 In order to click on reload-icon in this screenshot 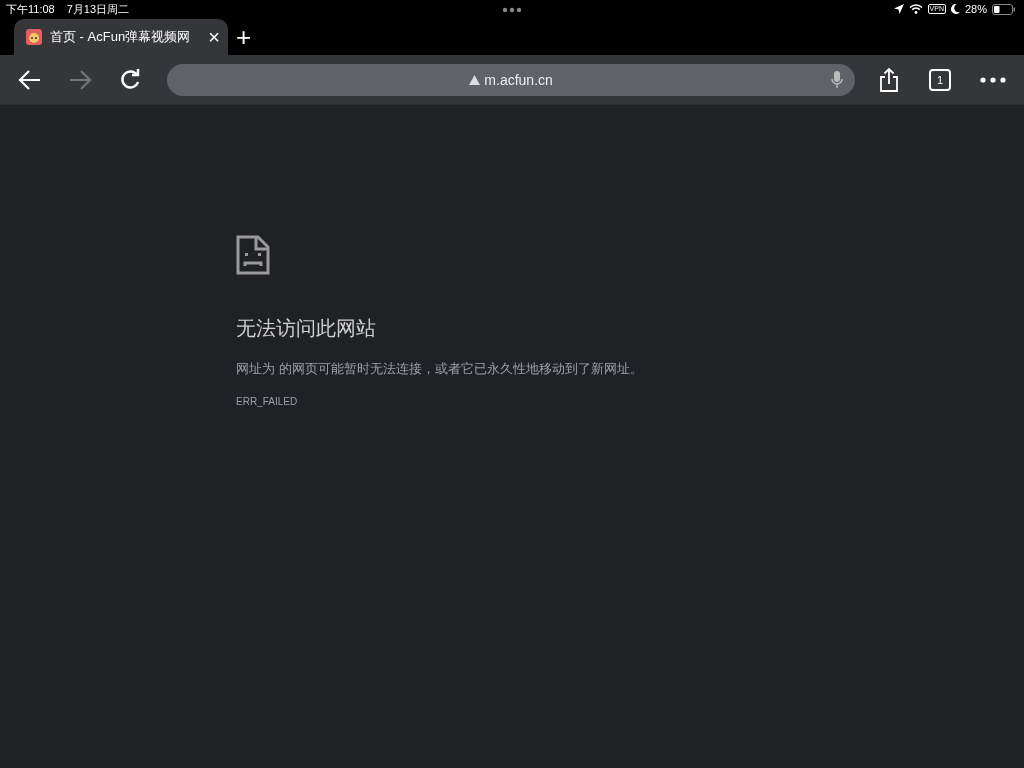, I will do `click(130, 79)`.